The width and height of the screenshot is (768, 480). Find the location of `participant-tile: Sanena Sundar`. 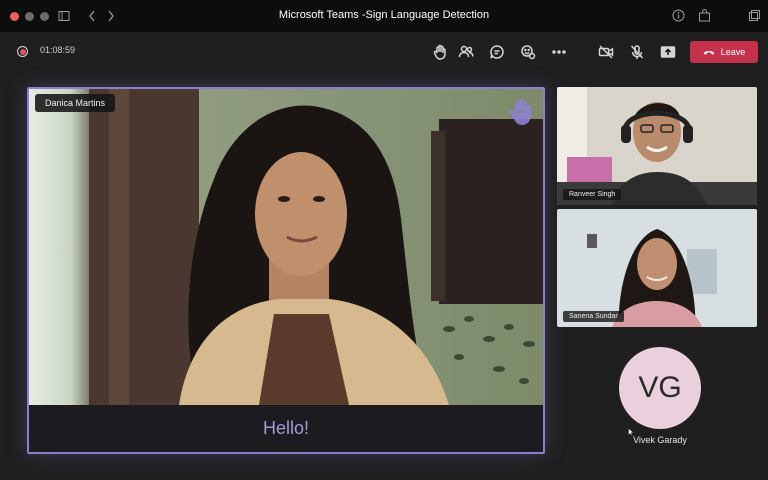

participant-tile: Sanena Sundar is located at coordinates (657, 268).